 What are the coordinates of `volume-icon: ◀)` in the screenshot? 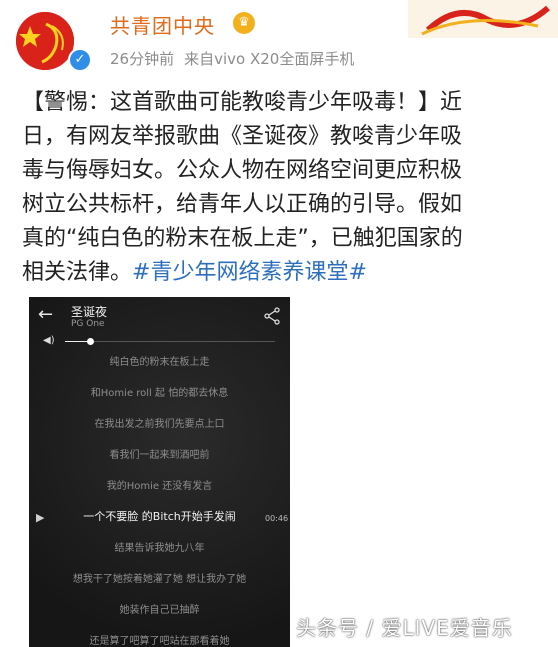 It's located at (49, 340).